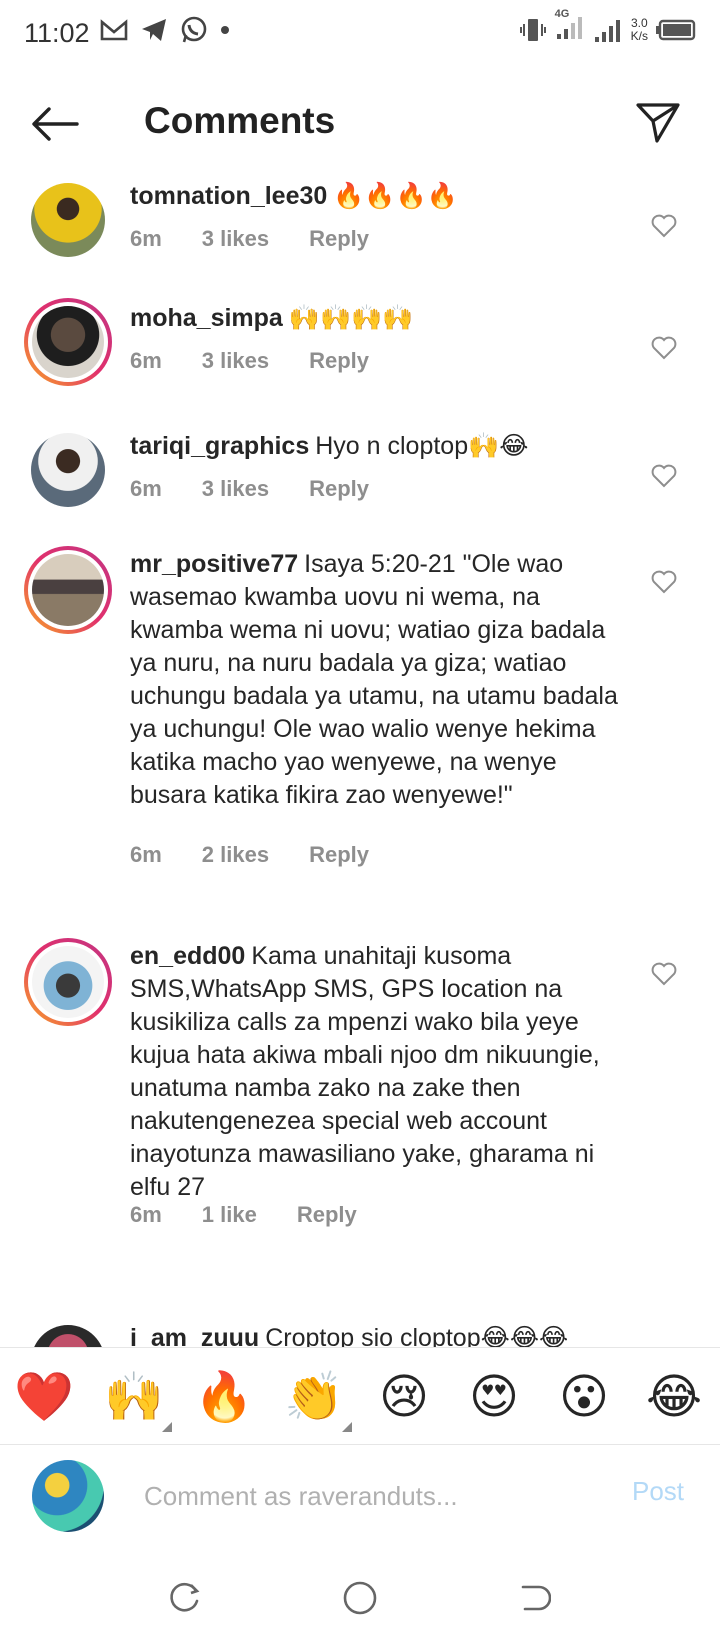 The image size is (720, 1640). Describe the element at coordinates (206, 318) in the screenshot. I see `comment-username: moha_simpa` at that location.